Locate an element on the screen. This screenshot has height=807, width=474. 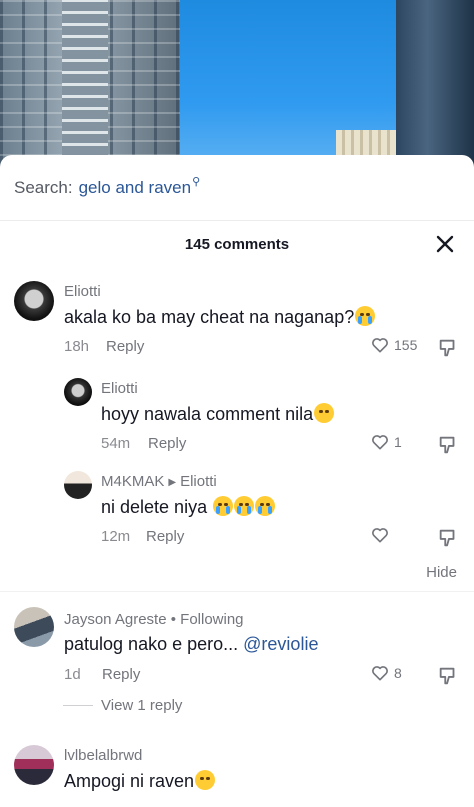
comment-time: 12m is located at coordinates (116, 536).